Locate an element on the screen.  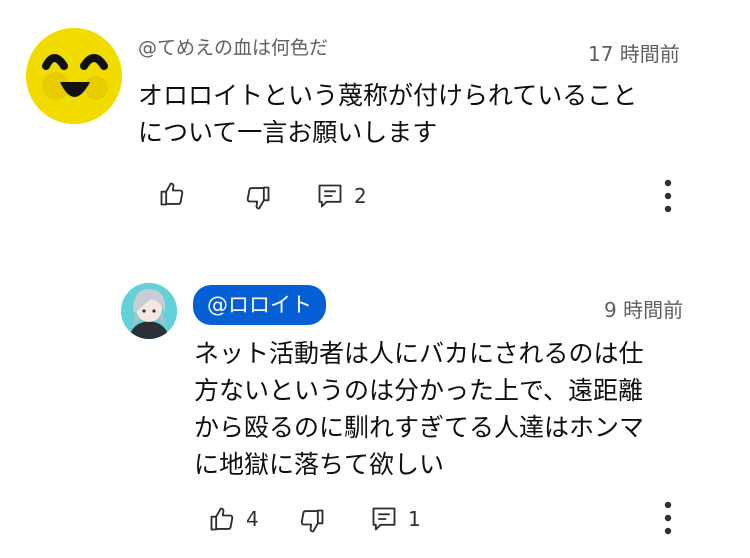
comment-author: @てめえの血は何色だ is located at coordinates (233, 46).